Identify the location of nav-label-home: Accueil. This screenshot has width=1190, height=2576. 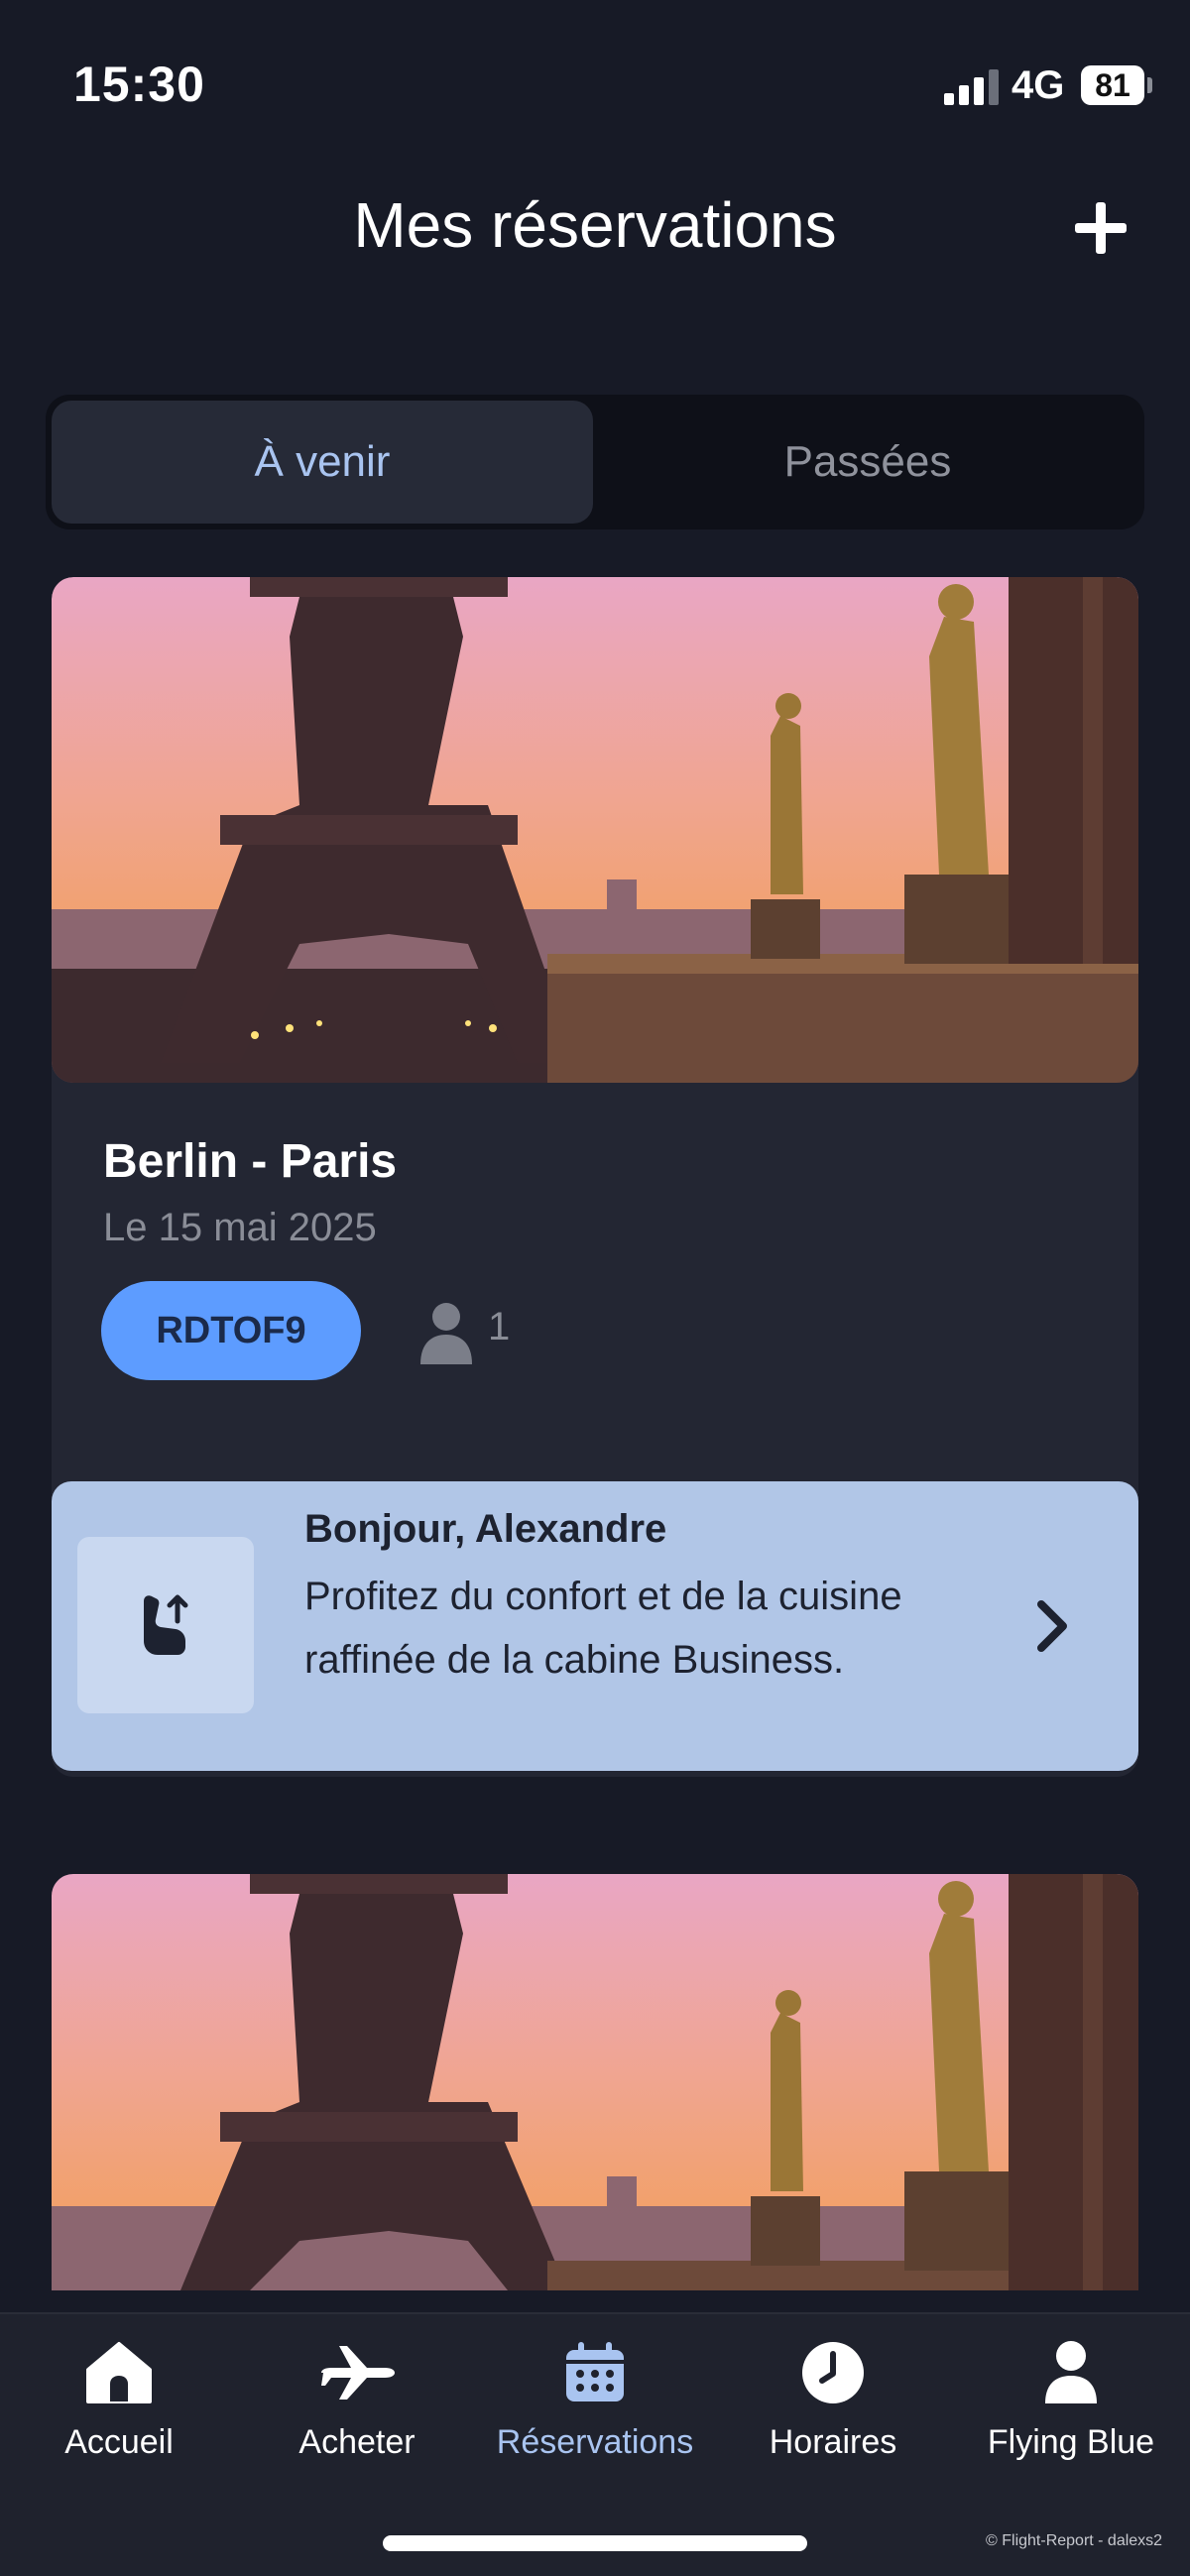
(119, 2442).